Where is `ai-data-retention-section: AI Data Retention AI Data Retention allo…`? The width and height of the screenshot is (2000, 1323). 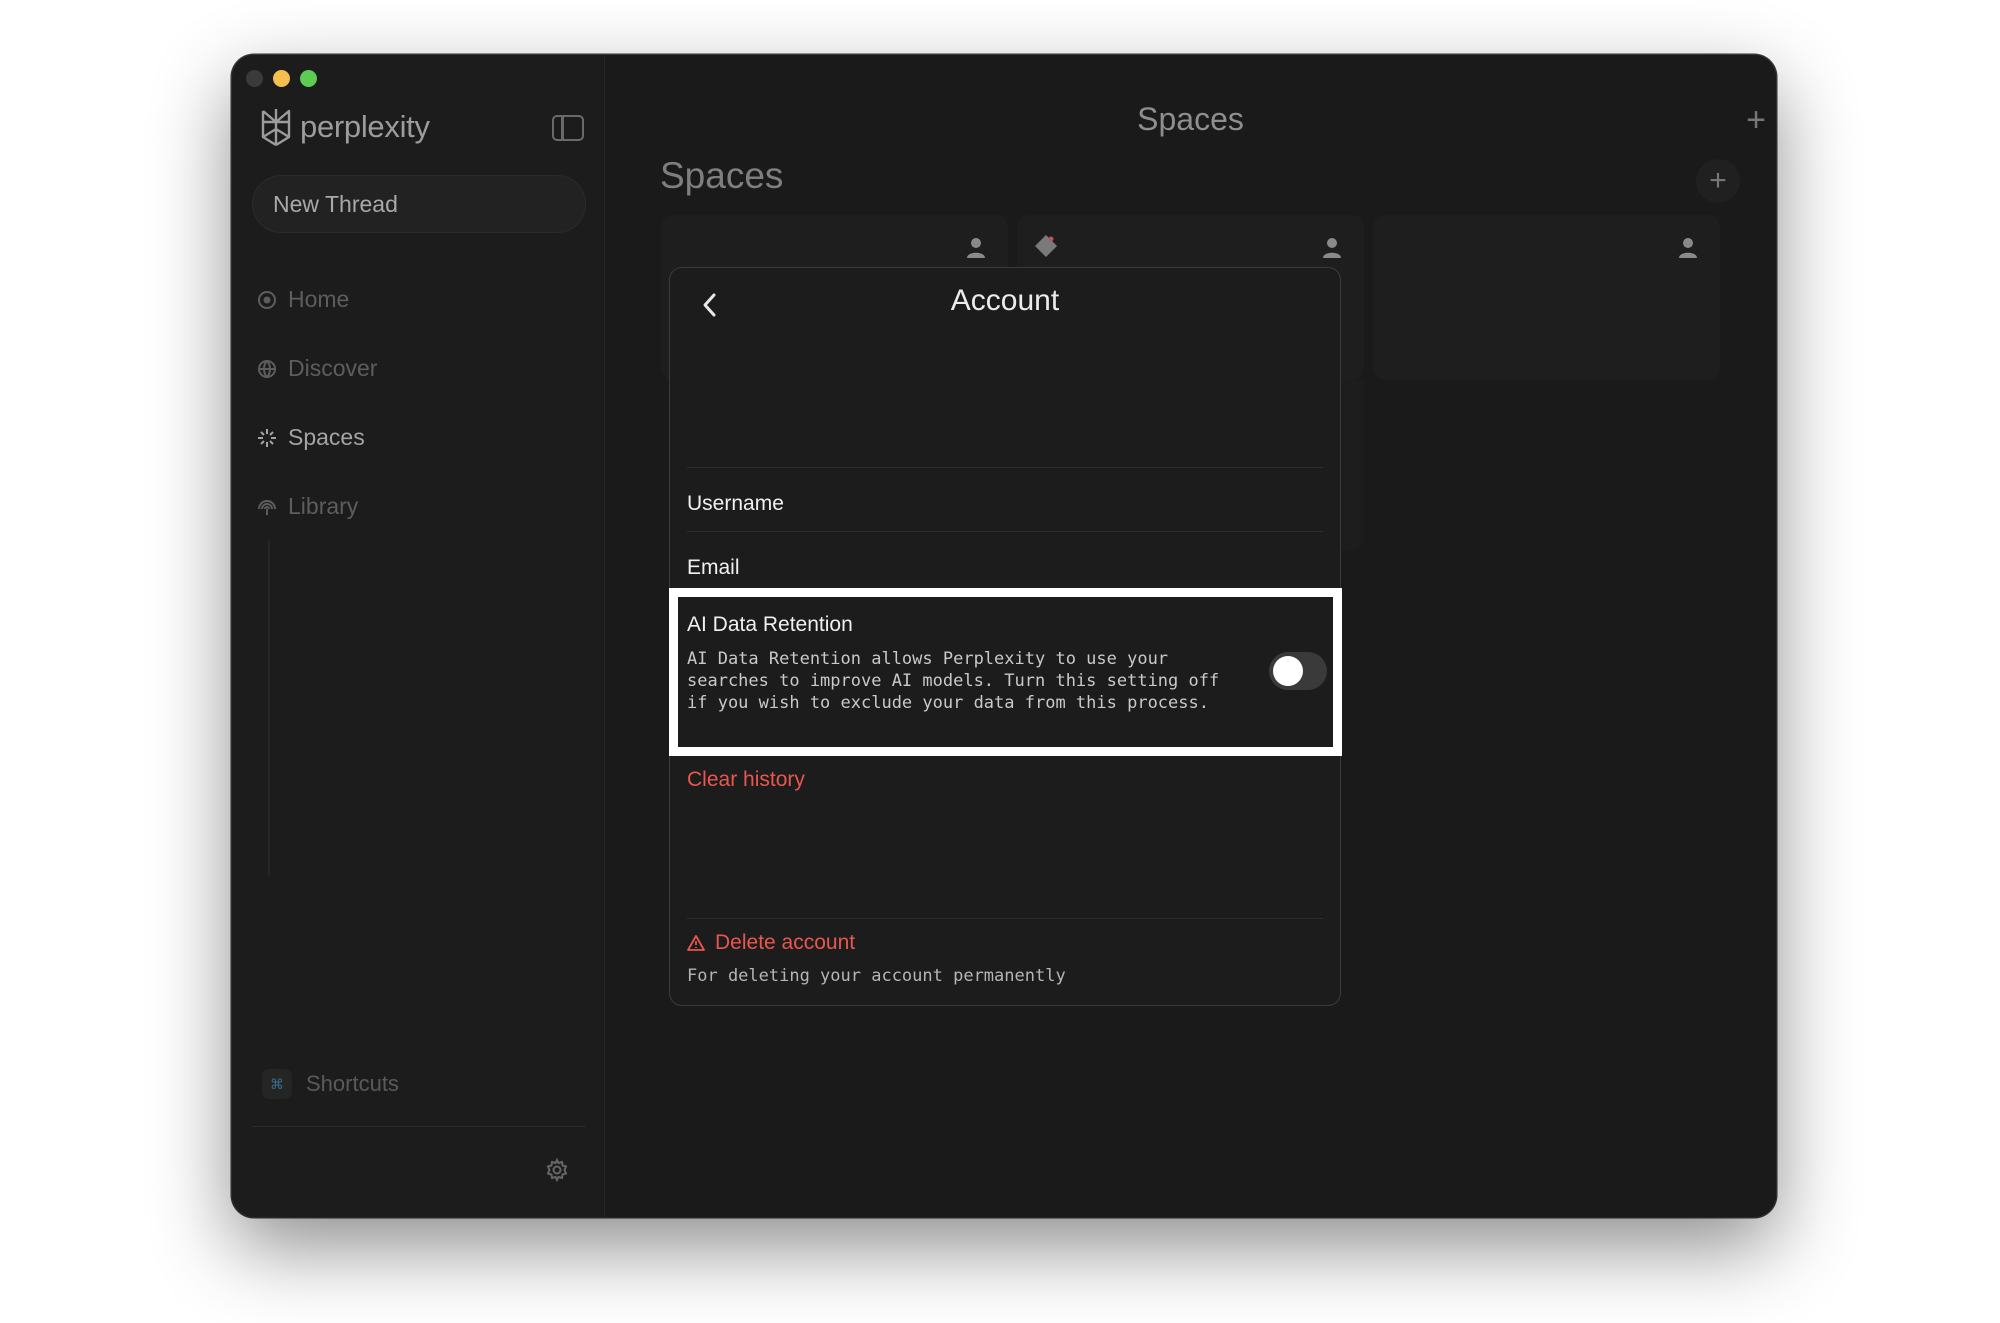 ai-data-retention-section: AI Data Retention AI Data Retention allo… is located at coordinates (1005, 672).